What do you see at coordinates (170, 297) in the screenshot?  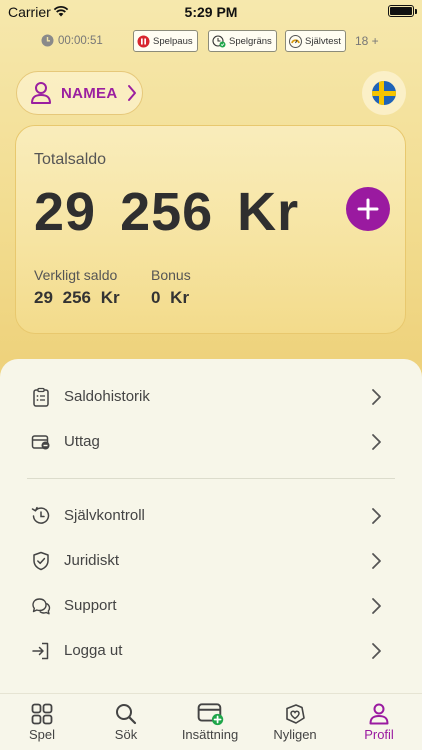 I see `bonus-value: 0 Kr` at bounding box center [170, 297].